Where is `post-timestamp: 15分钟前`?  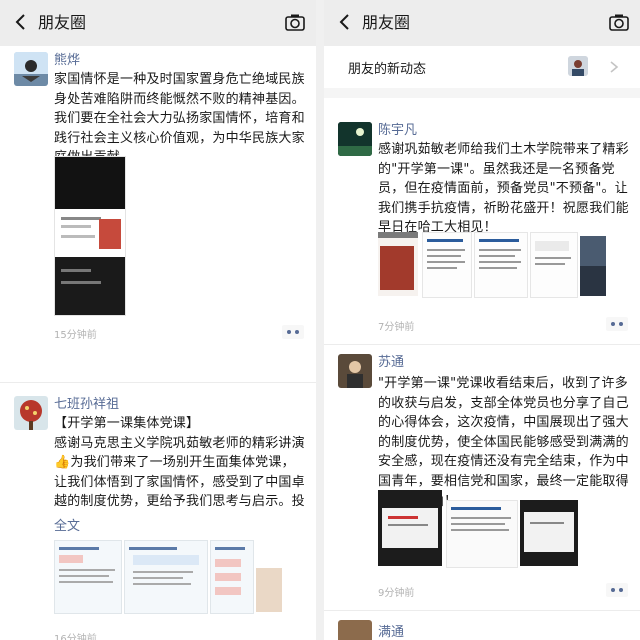 post-timestamp: 15分钟前 is located at coordinates (75, 335).